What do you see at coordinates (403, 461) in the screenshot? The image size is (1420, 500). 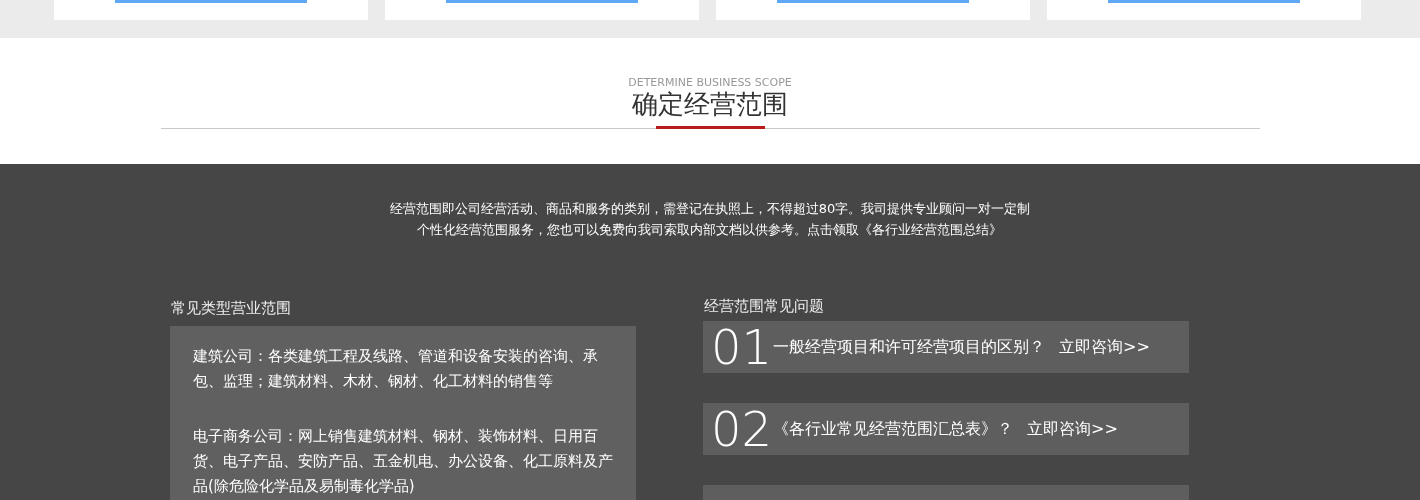 I see `scope-text: 电子商务公司：网上销售建筑材料、钢材、装饰材料、日用百货、电子产品、安防产品、五金机电、办公设备、化工原料及产品(除危险化学品及易制毒化学品)` at bounding box center [403, 461].